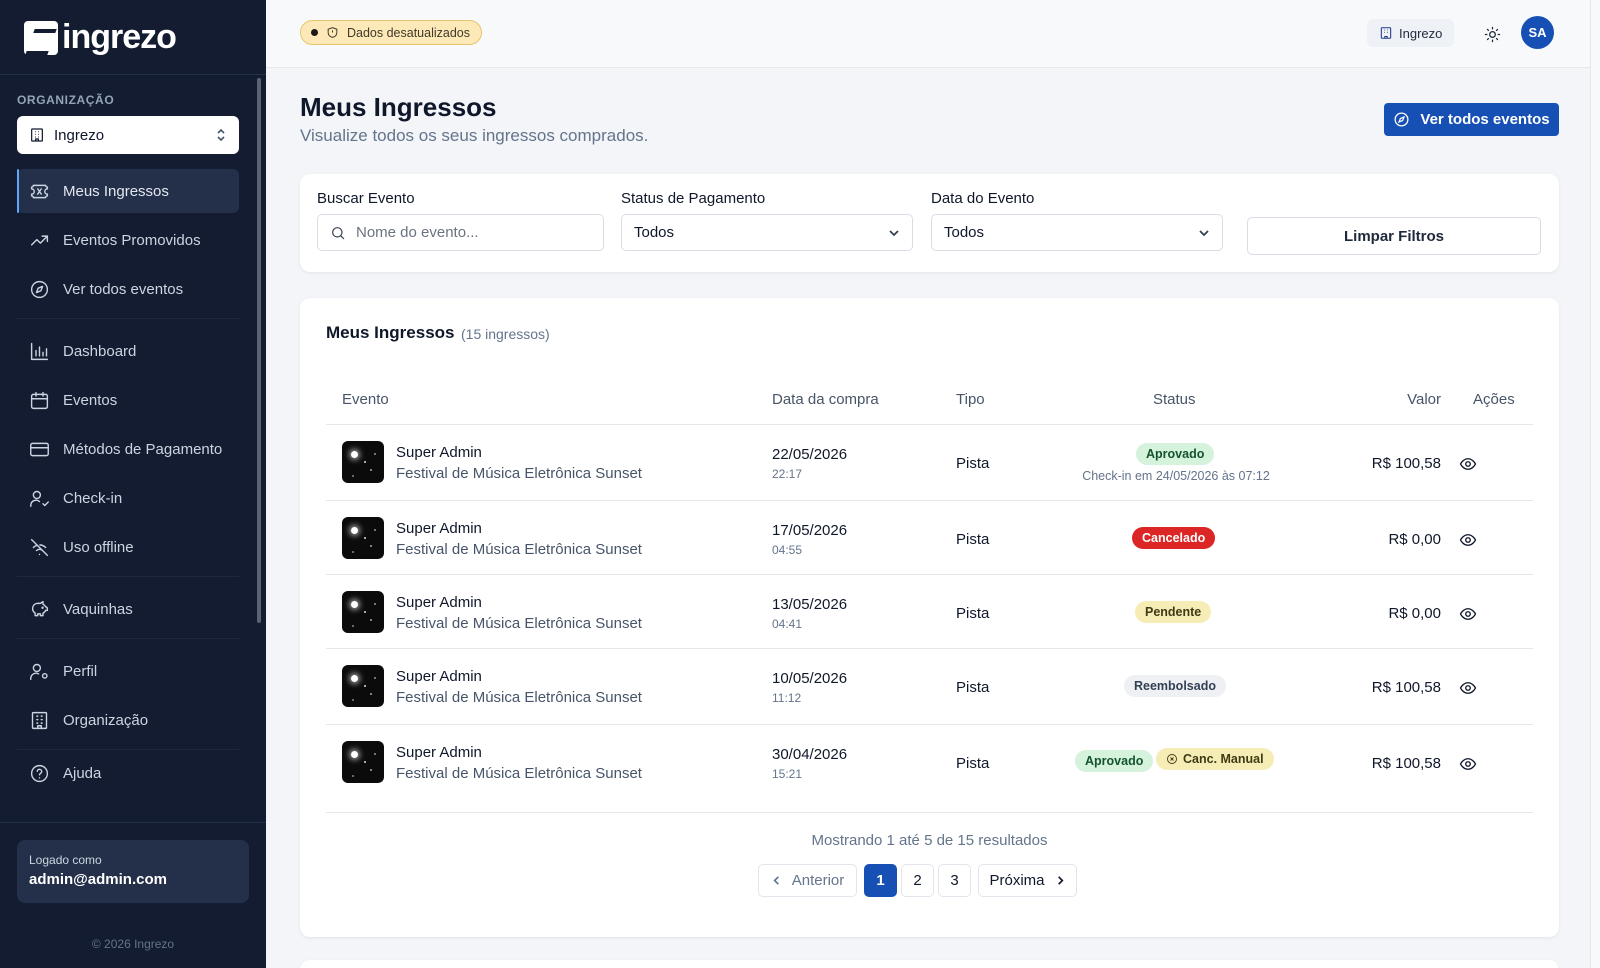  What do you see at coordinates (929, 964) in the screenshot?
I see `next-section-card` at bounding box center [929, 964].